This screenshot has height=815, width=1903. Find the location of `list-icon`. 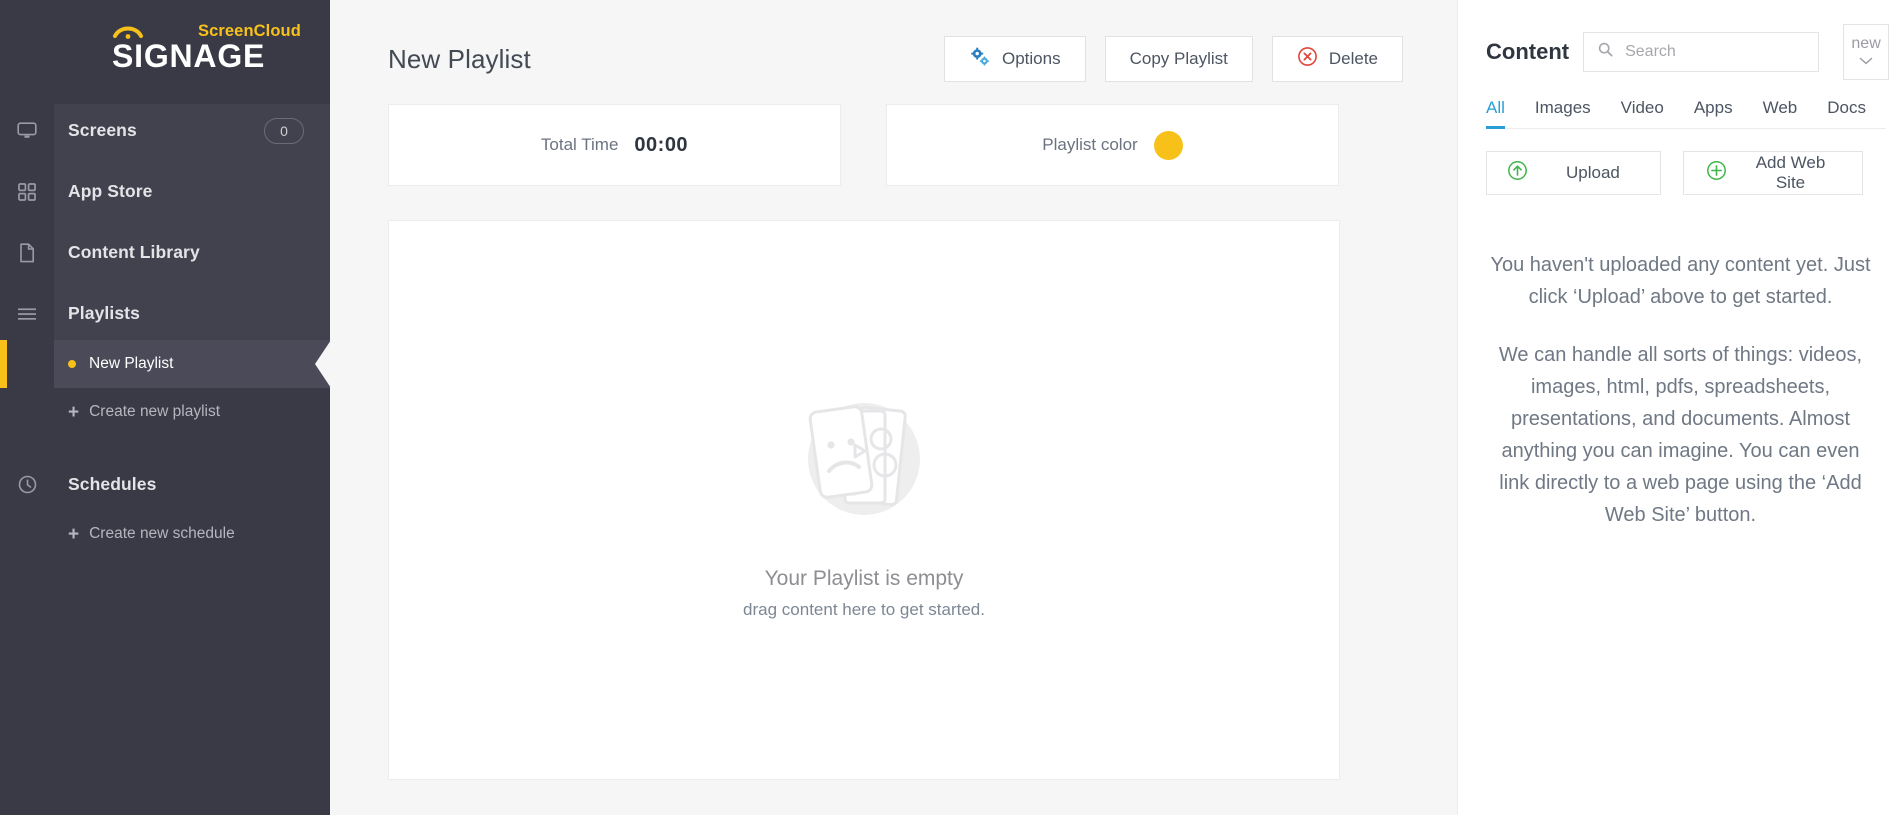

list-icon is located at coordinates (27, 314).